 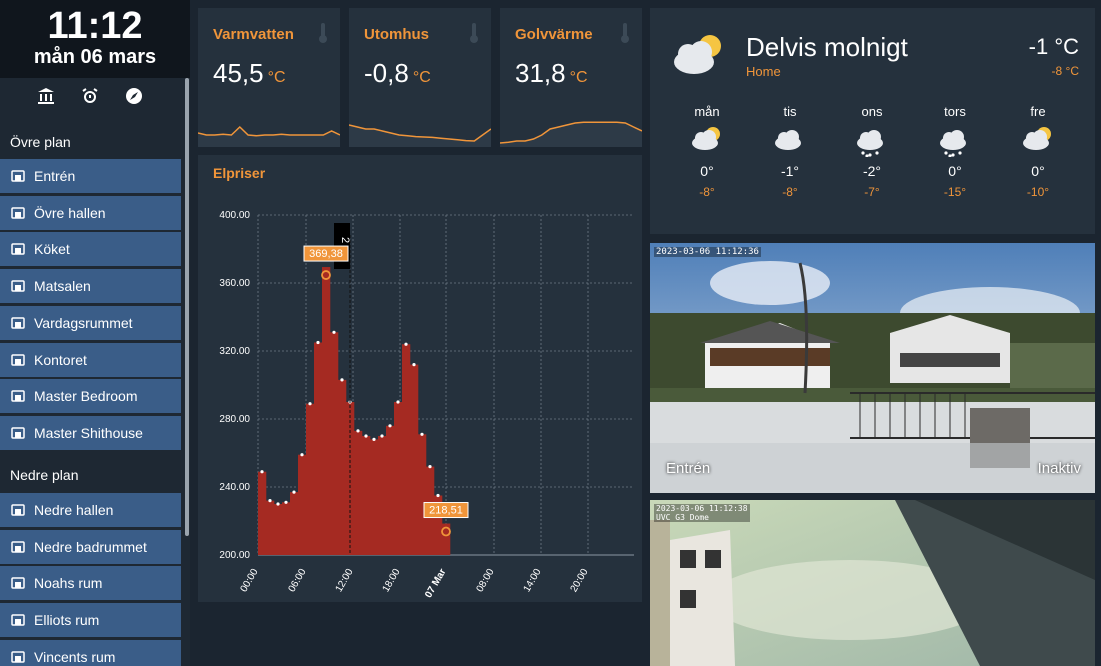 I want to click on camera-entren-name: Entrén, so click(x=688, y=468).